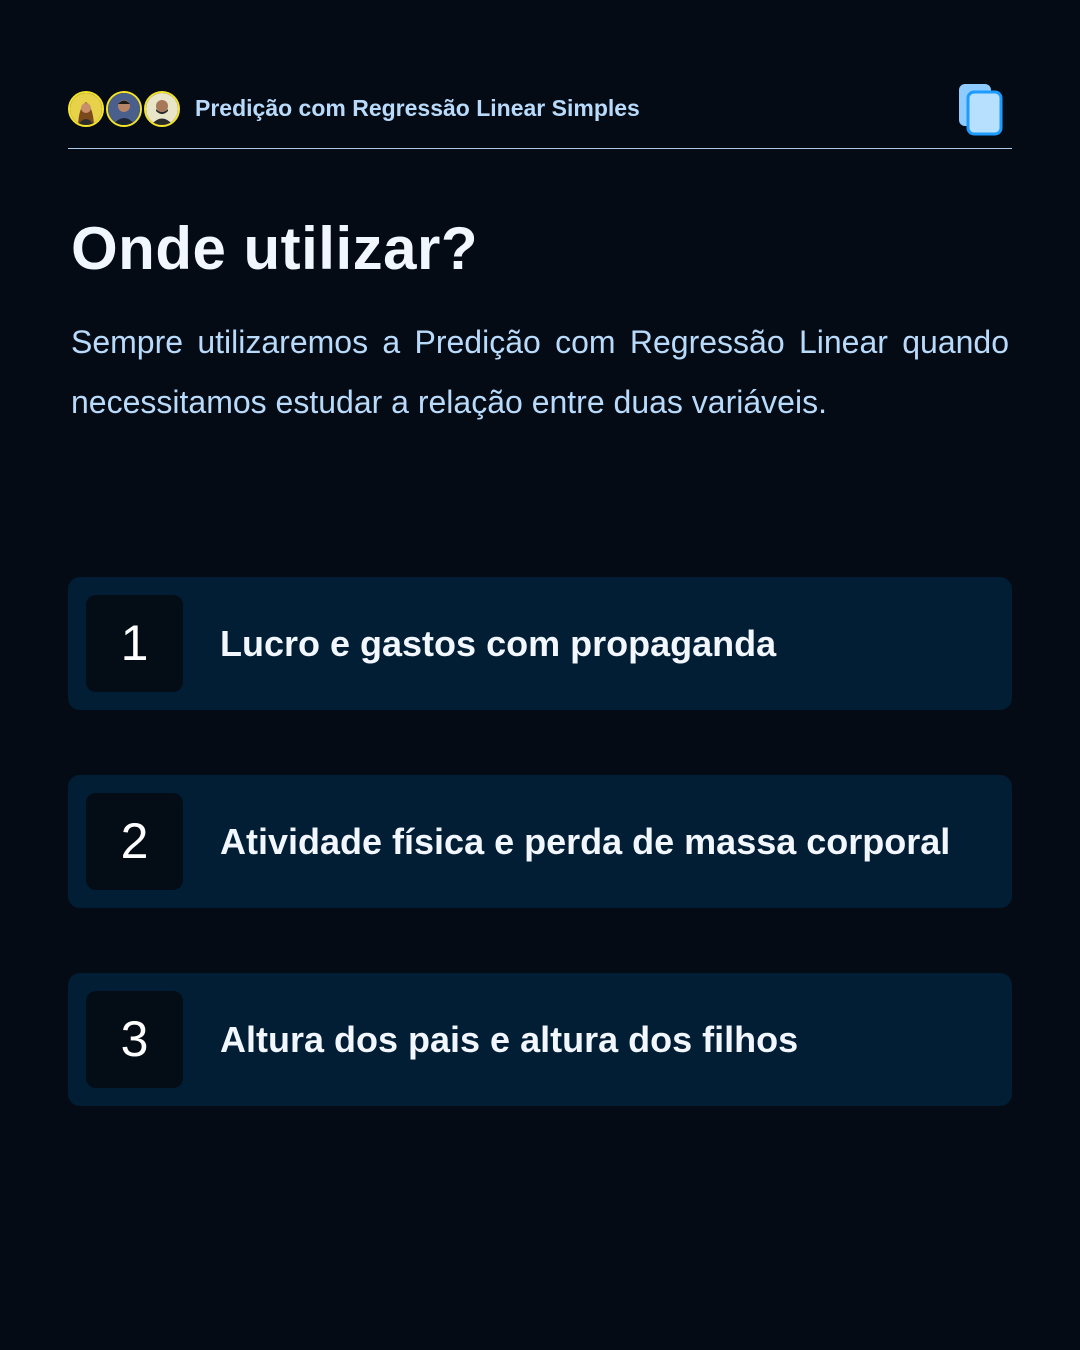 This screenshot has width=1080, height=1350. What do you see at coordinates (509, 1039) in the screenshot?
I see `item-label: Altura dos pais e altura dos filhos` at bounding box center [509, 1039].